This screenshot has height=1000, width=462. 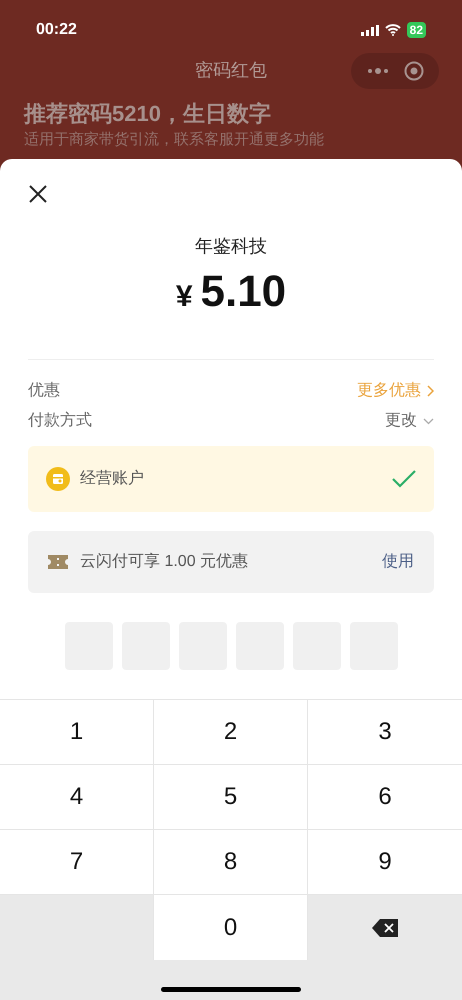 I want to click on backspace-icon, so click(x=385, y=927).